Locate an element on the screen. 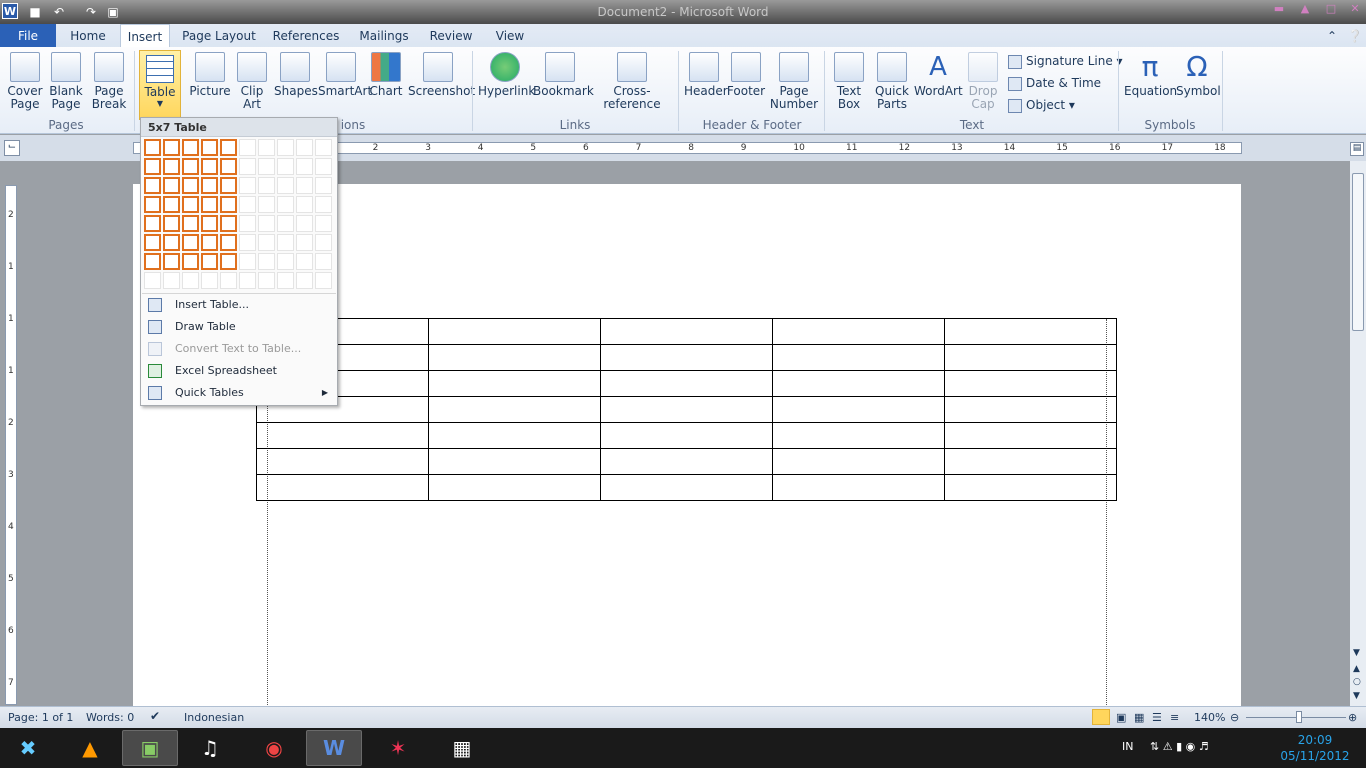 This screenshot has height=768, width=1366. tab-home: Home is located at coordinates (88, 36).